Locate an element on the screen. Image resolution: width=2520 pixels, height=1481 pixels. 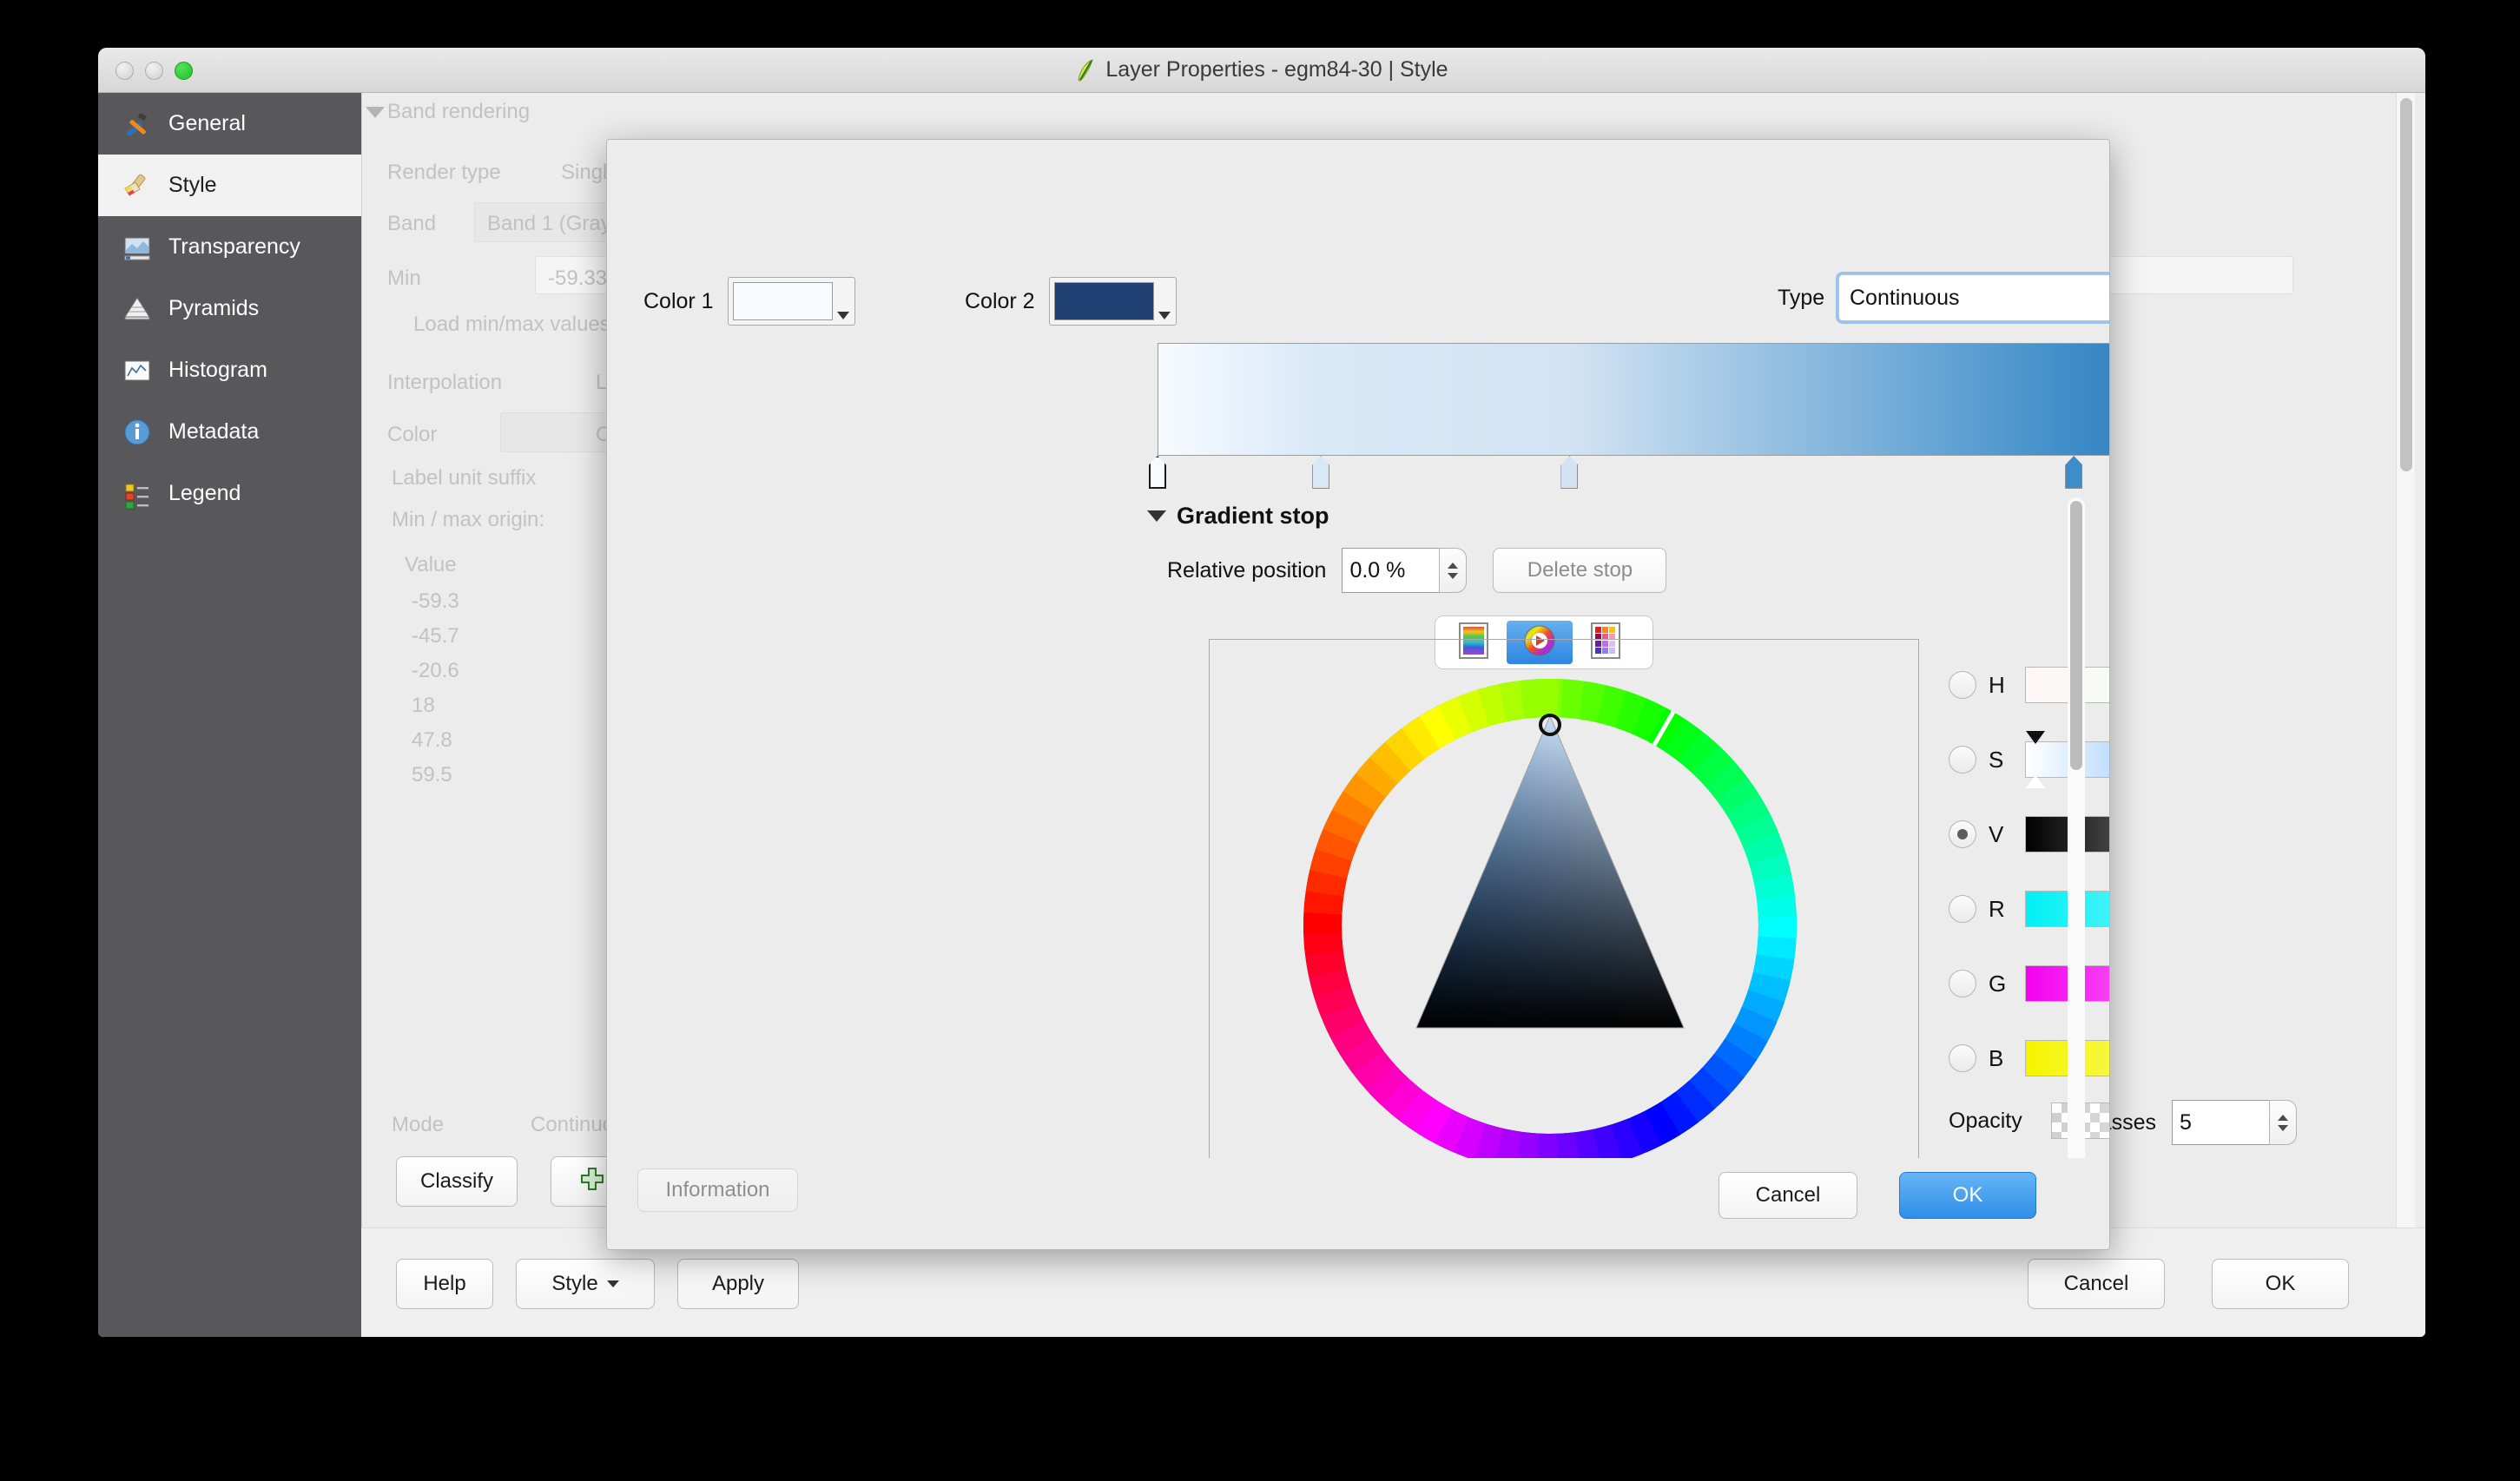
gradient-preview is located at coordinates (1633, 399).